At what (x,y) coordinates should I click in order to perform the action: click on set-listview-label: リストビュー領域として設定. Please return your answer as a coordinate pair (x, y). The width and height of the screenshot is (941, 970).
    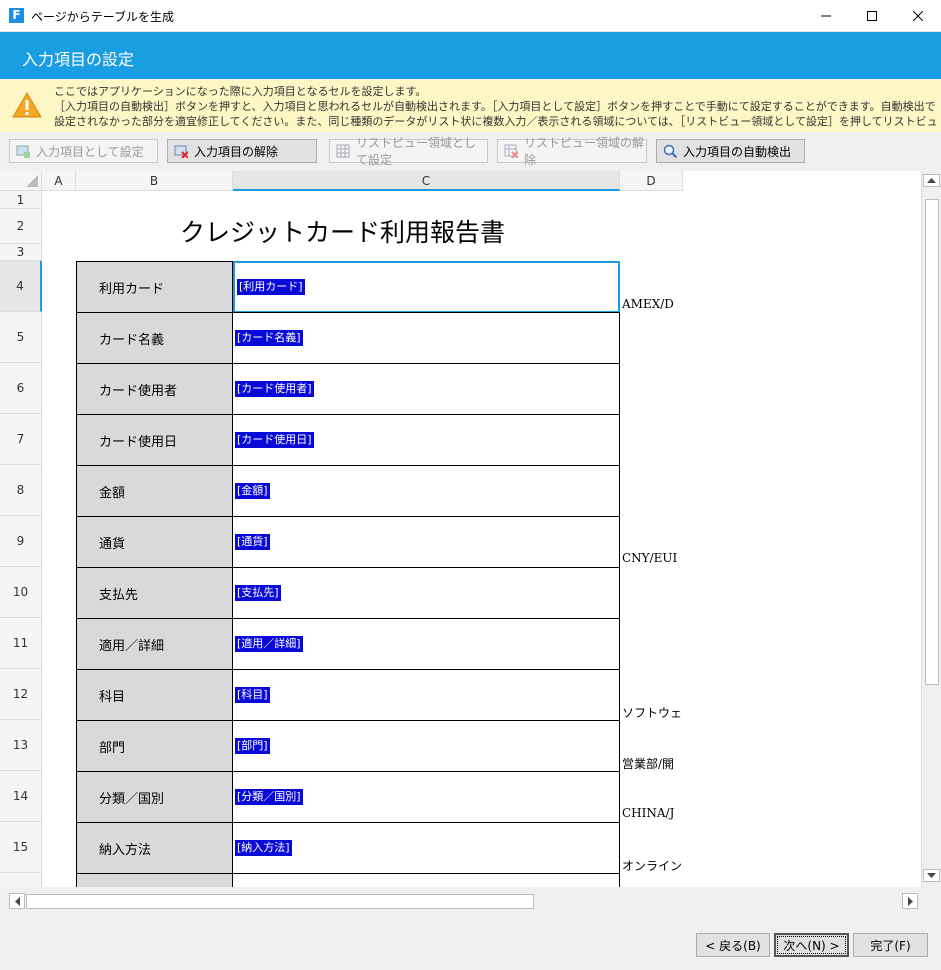
    Looking at the image, I should click on (416, 151).